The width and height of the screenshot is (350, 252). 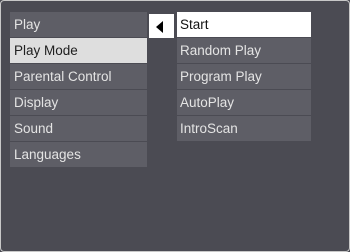 I want to click on menu-item-display: Display, so click(x=78, y=102).